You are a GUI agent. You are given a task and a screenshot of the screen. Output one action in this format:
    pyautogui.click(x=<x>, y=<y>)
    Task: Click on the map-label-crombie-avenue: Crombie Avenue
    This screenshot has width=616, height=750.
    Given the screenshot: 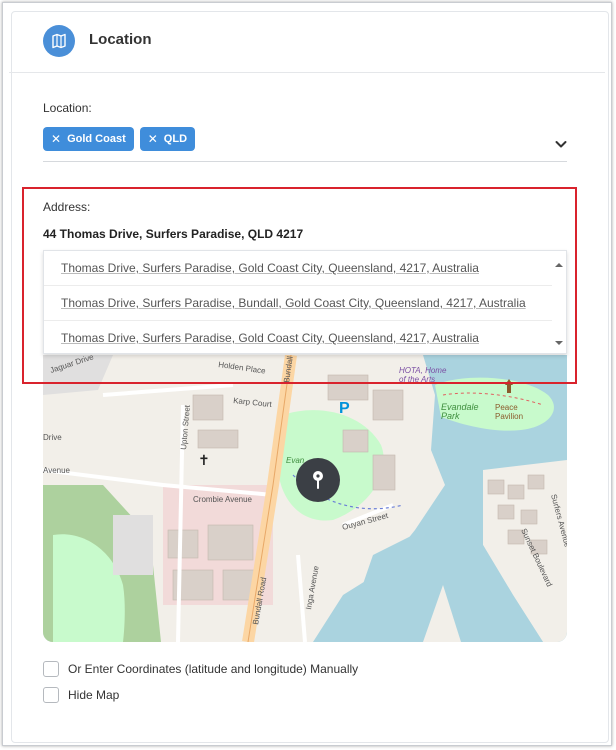 What is the action you would take?
    pyautogui.click(x=223, y=499)
    